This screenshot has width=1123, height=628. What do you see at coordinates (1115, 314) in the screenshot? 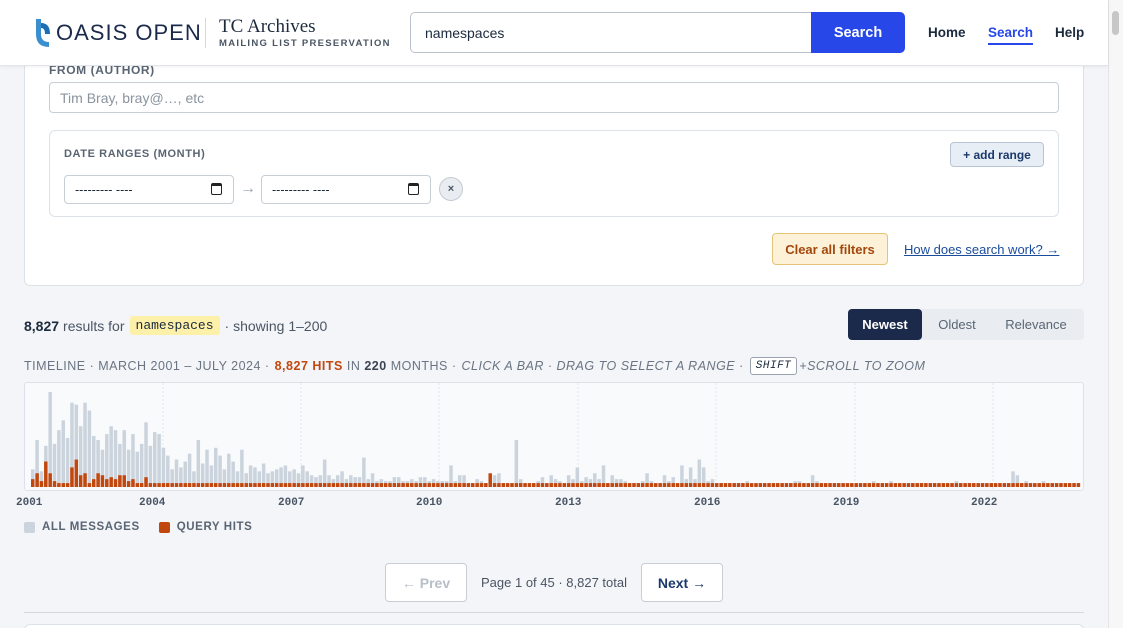
I see `page-scrollbar` at bounding box center [1115, 314].